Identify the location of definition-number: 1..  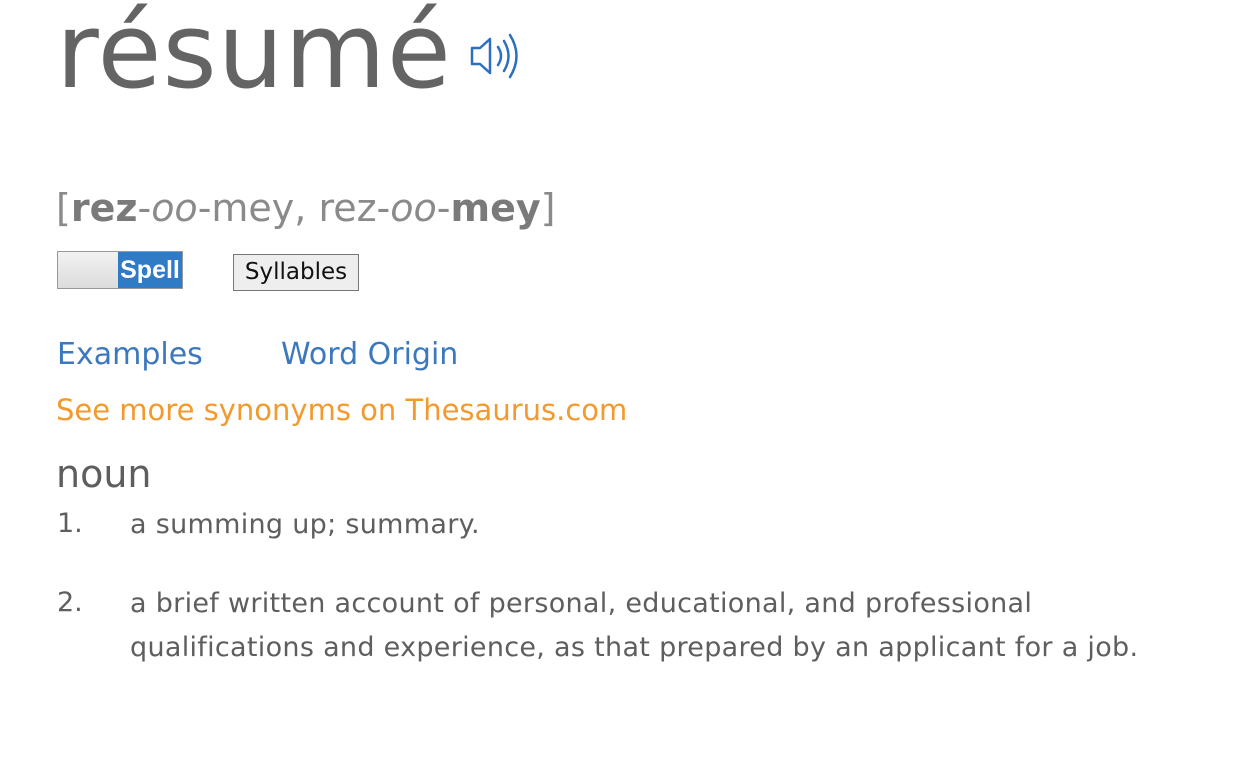
(70, 523).